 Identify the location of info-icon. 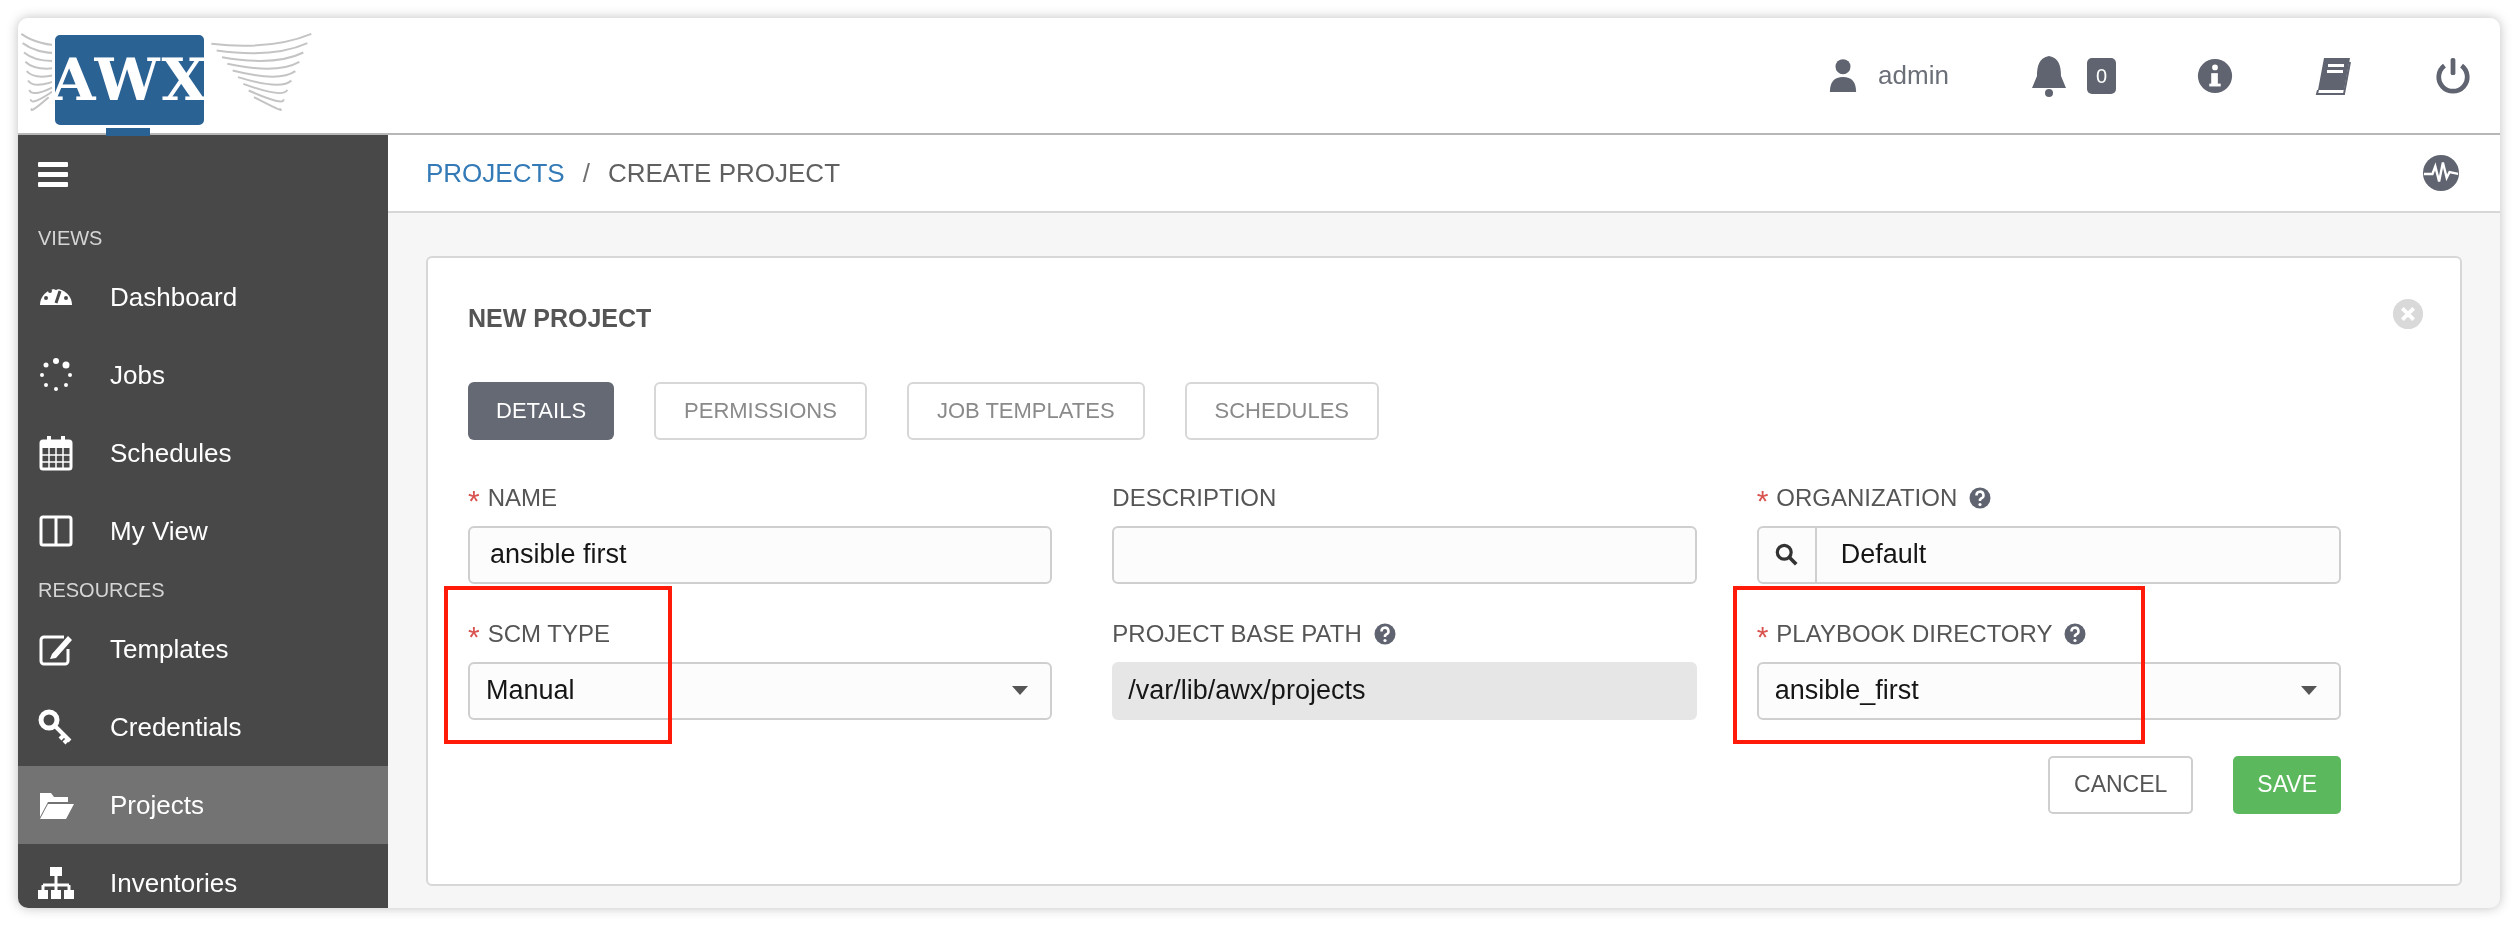
(2215, 75).